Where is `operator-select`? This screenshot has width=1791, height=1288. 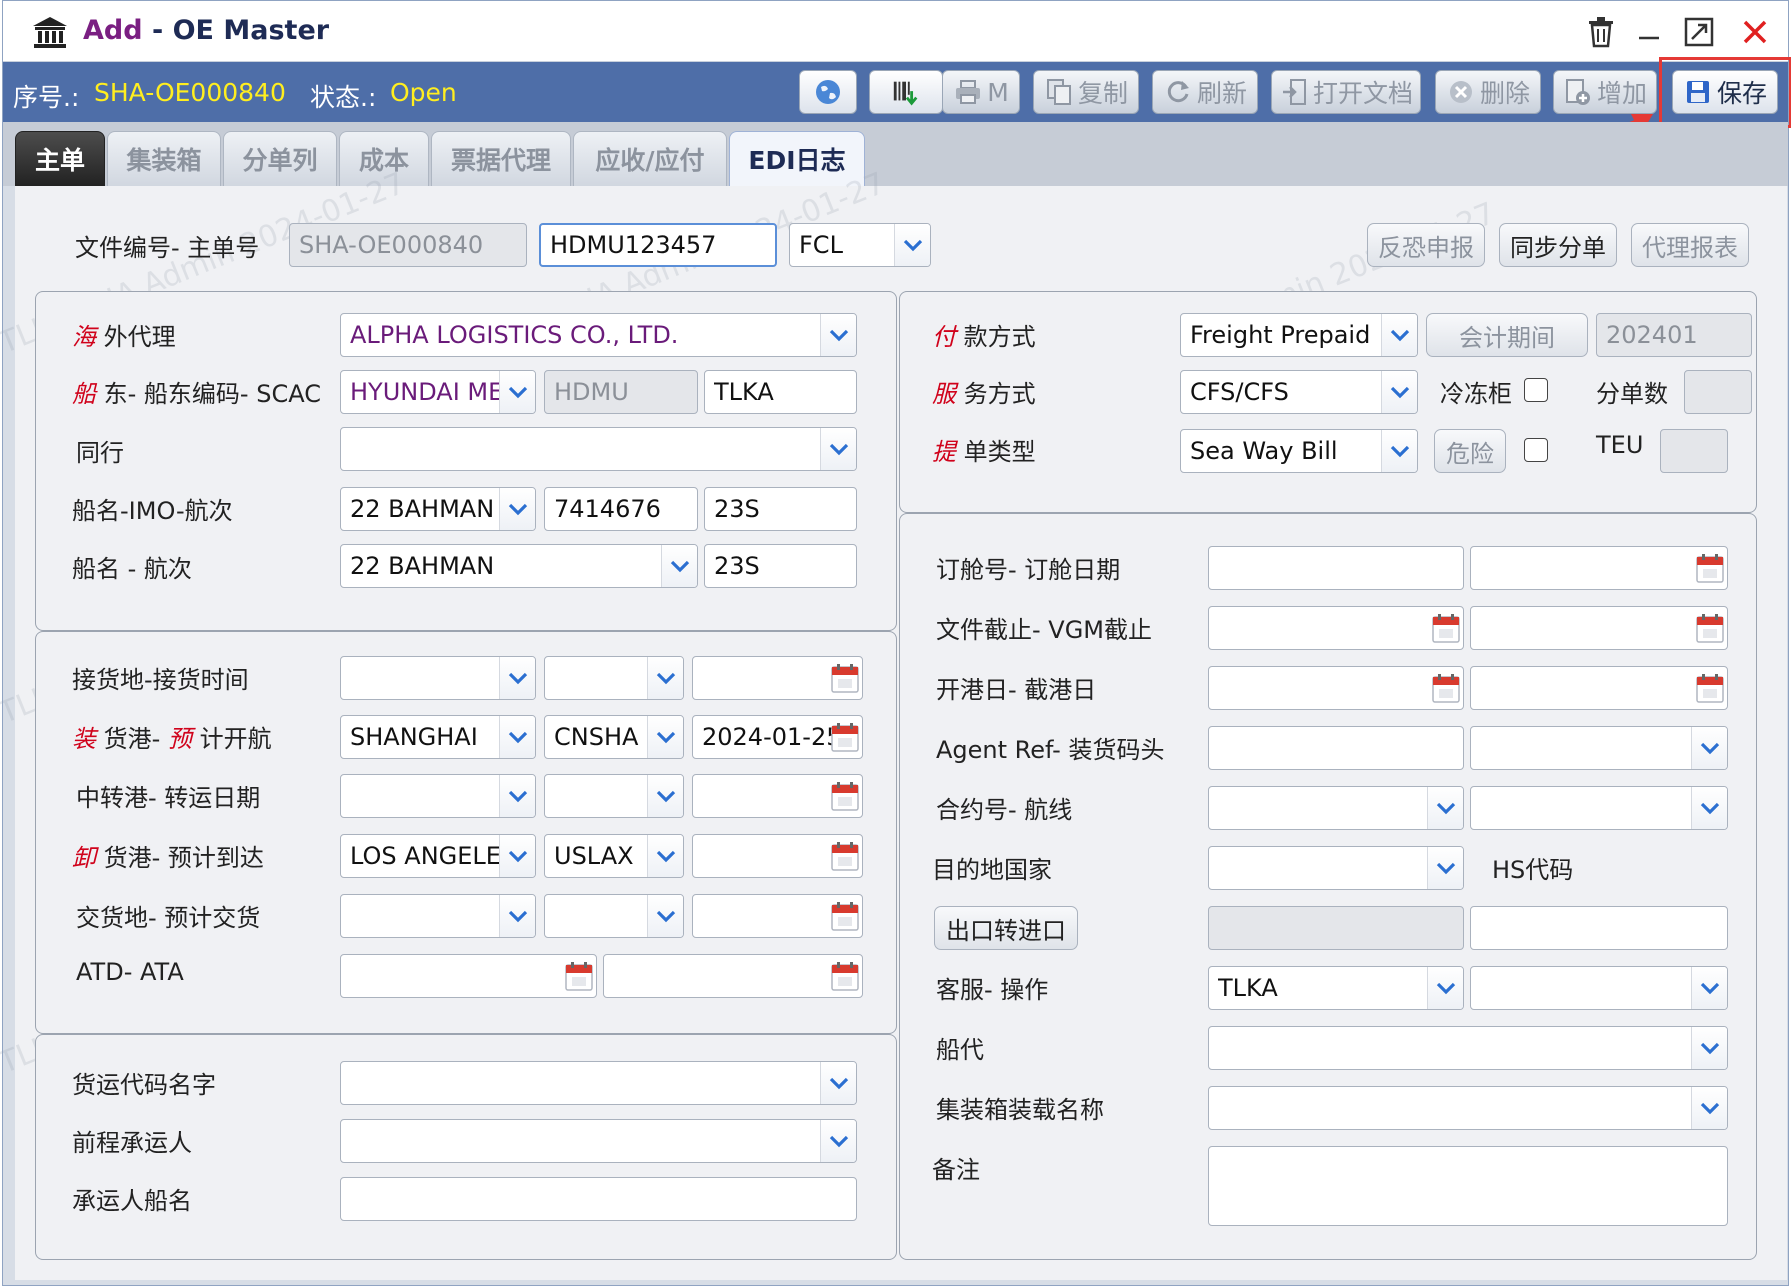 operator-select is located at coordinates (1599, 988).